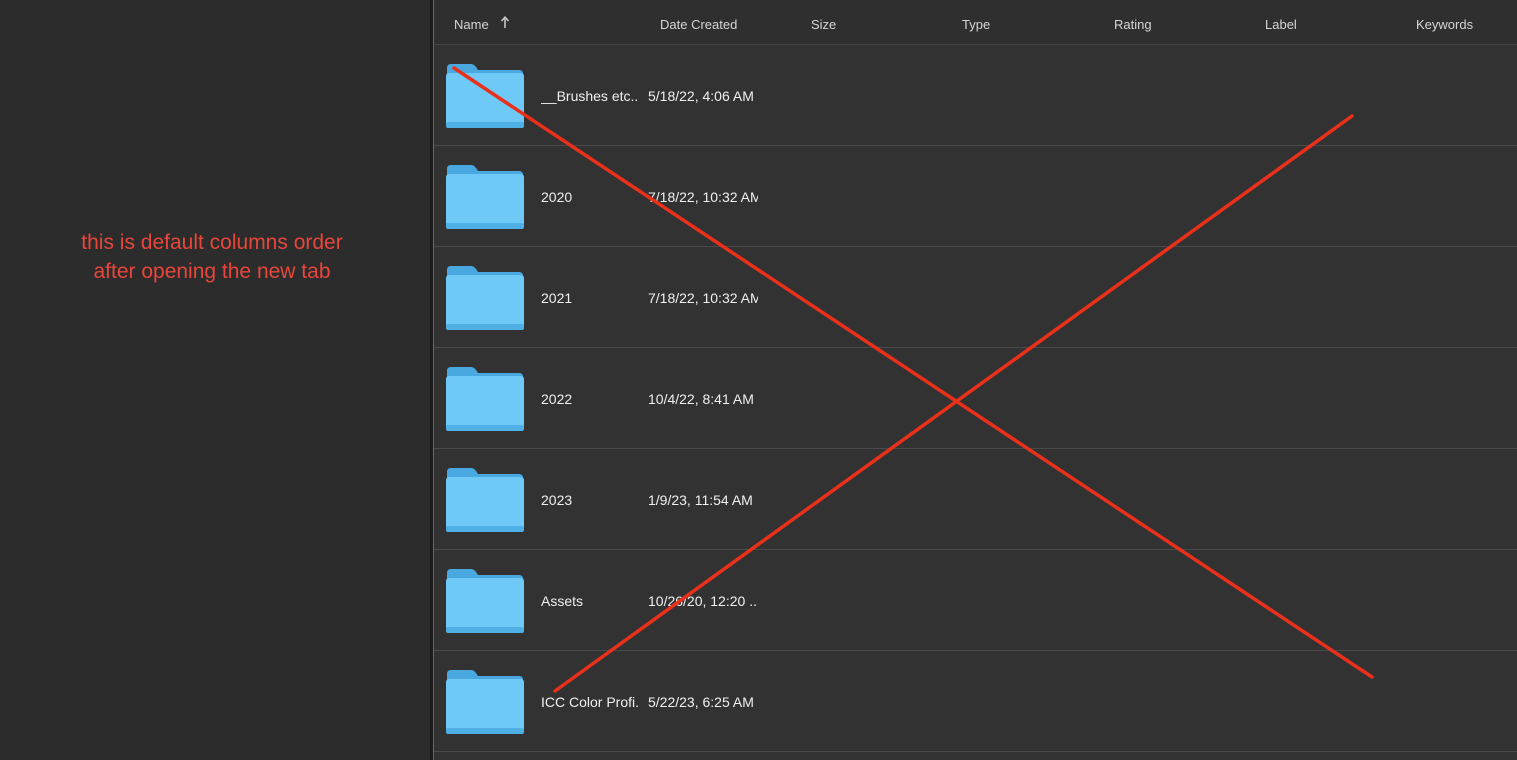 Image resolution: width=1517 pixels, height=760 pixels. I want to click on annotation-line-2: after opening the new tab, so click(212, 271).